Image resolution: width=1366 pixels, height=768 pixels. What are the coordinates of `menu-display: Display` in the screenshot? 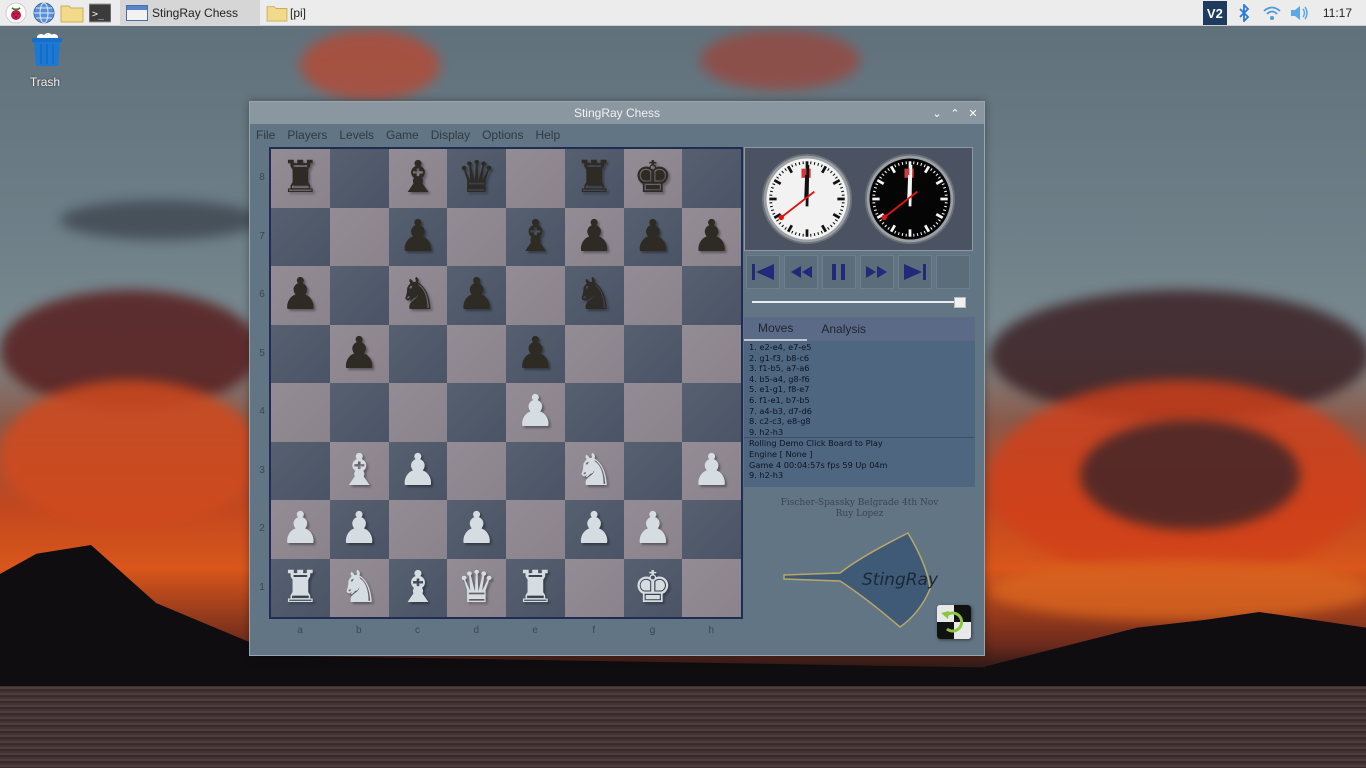 It's located at (450, 135).